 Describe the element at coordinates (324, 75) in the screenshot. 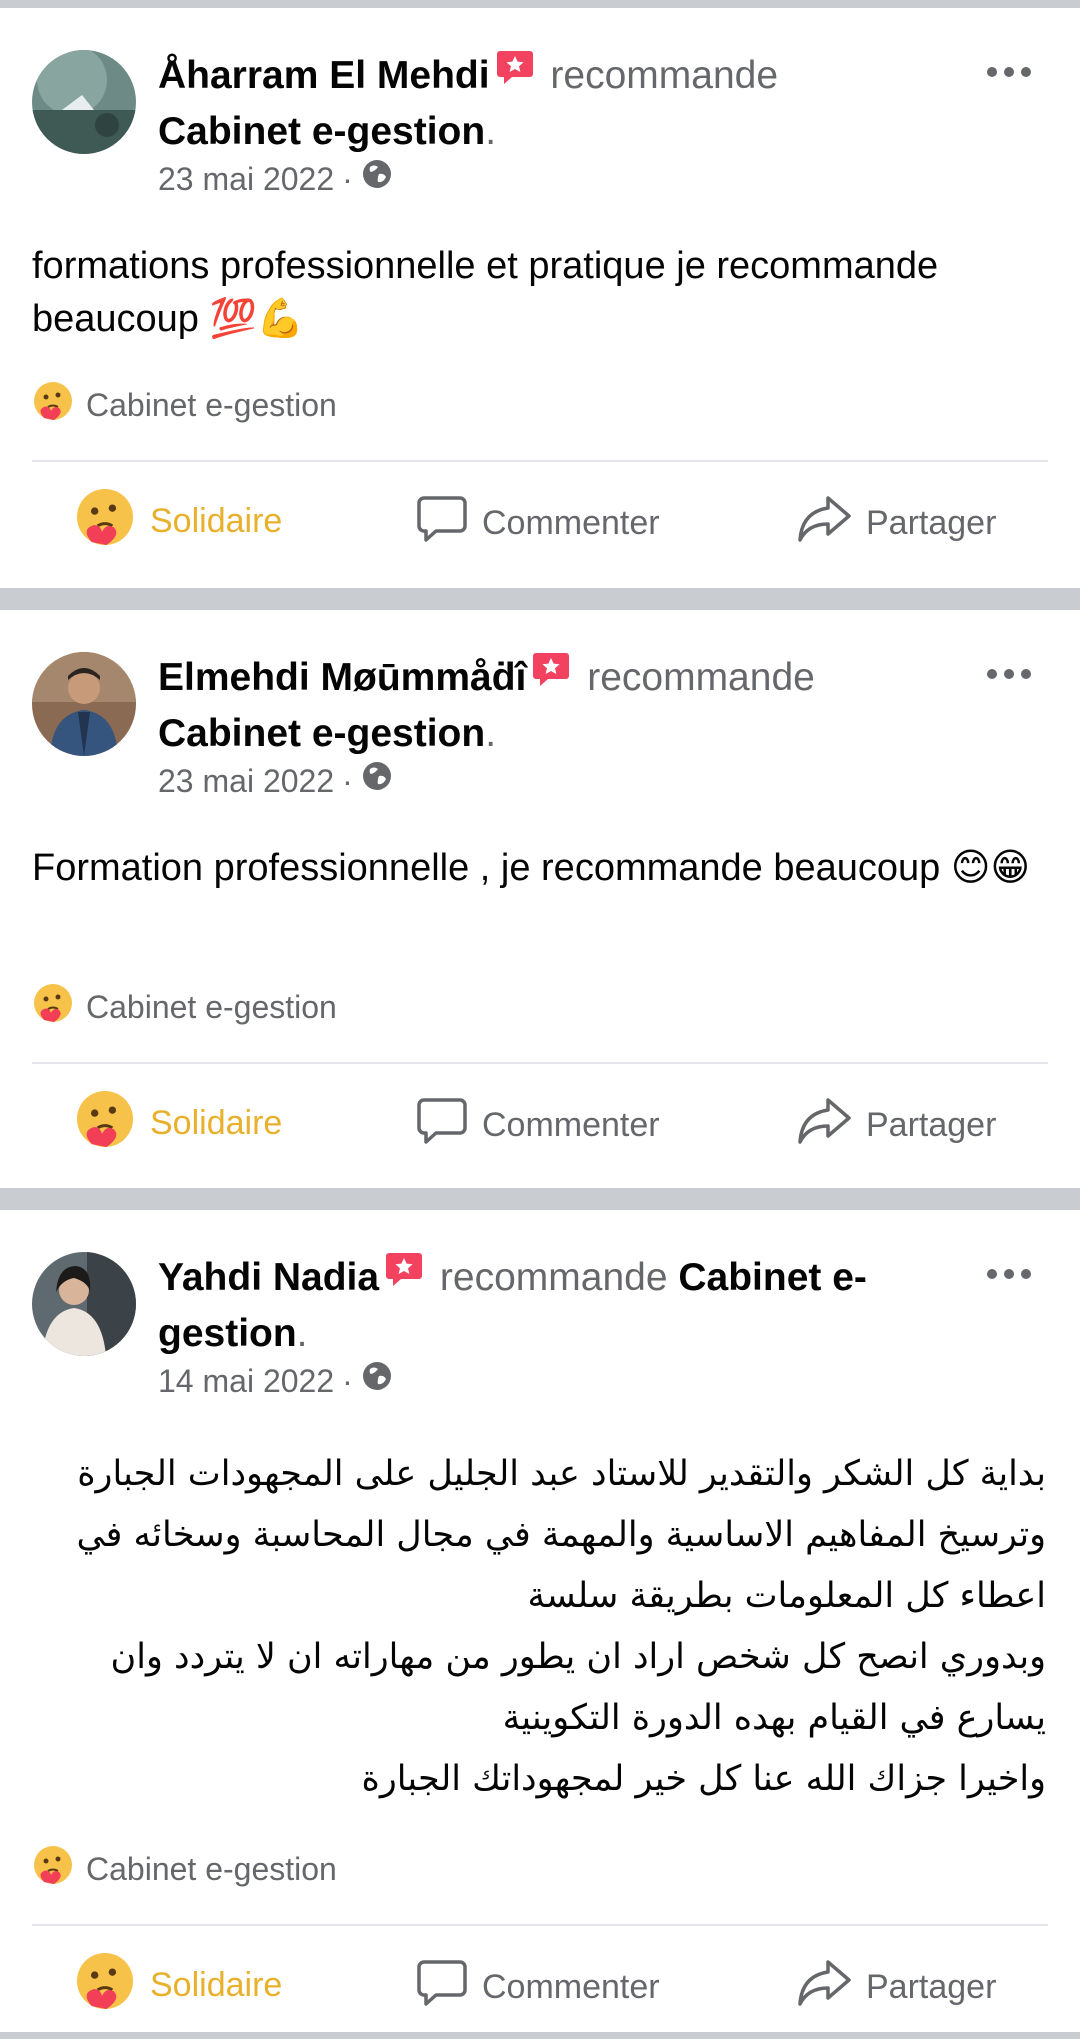

I see `author-name: Åharram El Mehdi` at that location.